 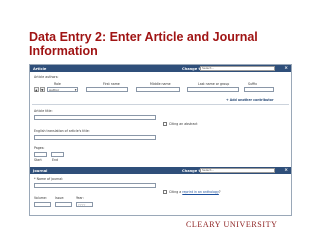 What do you see at coordinates (62, 89) in the screenshot?
I see `role-select: Author` at bounding box center [62, 89].